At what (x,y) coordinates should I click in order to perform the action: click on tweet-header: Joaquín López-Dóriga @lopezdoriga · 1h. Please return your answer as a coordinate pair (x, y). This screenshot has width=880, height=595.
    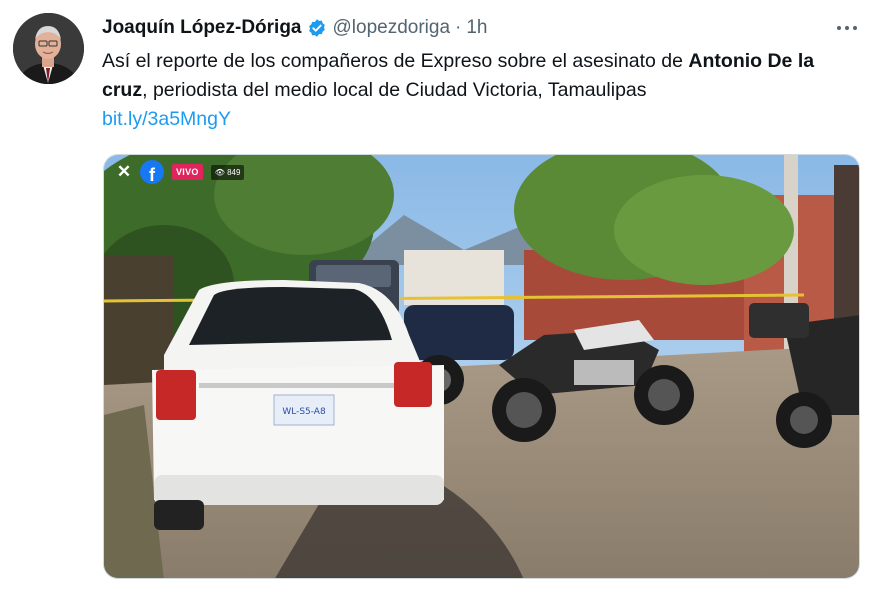
    Looking at the image, I should click on (481, 28).